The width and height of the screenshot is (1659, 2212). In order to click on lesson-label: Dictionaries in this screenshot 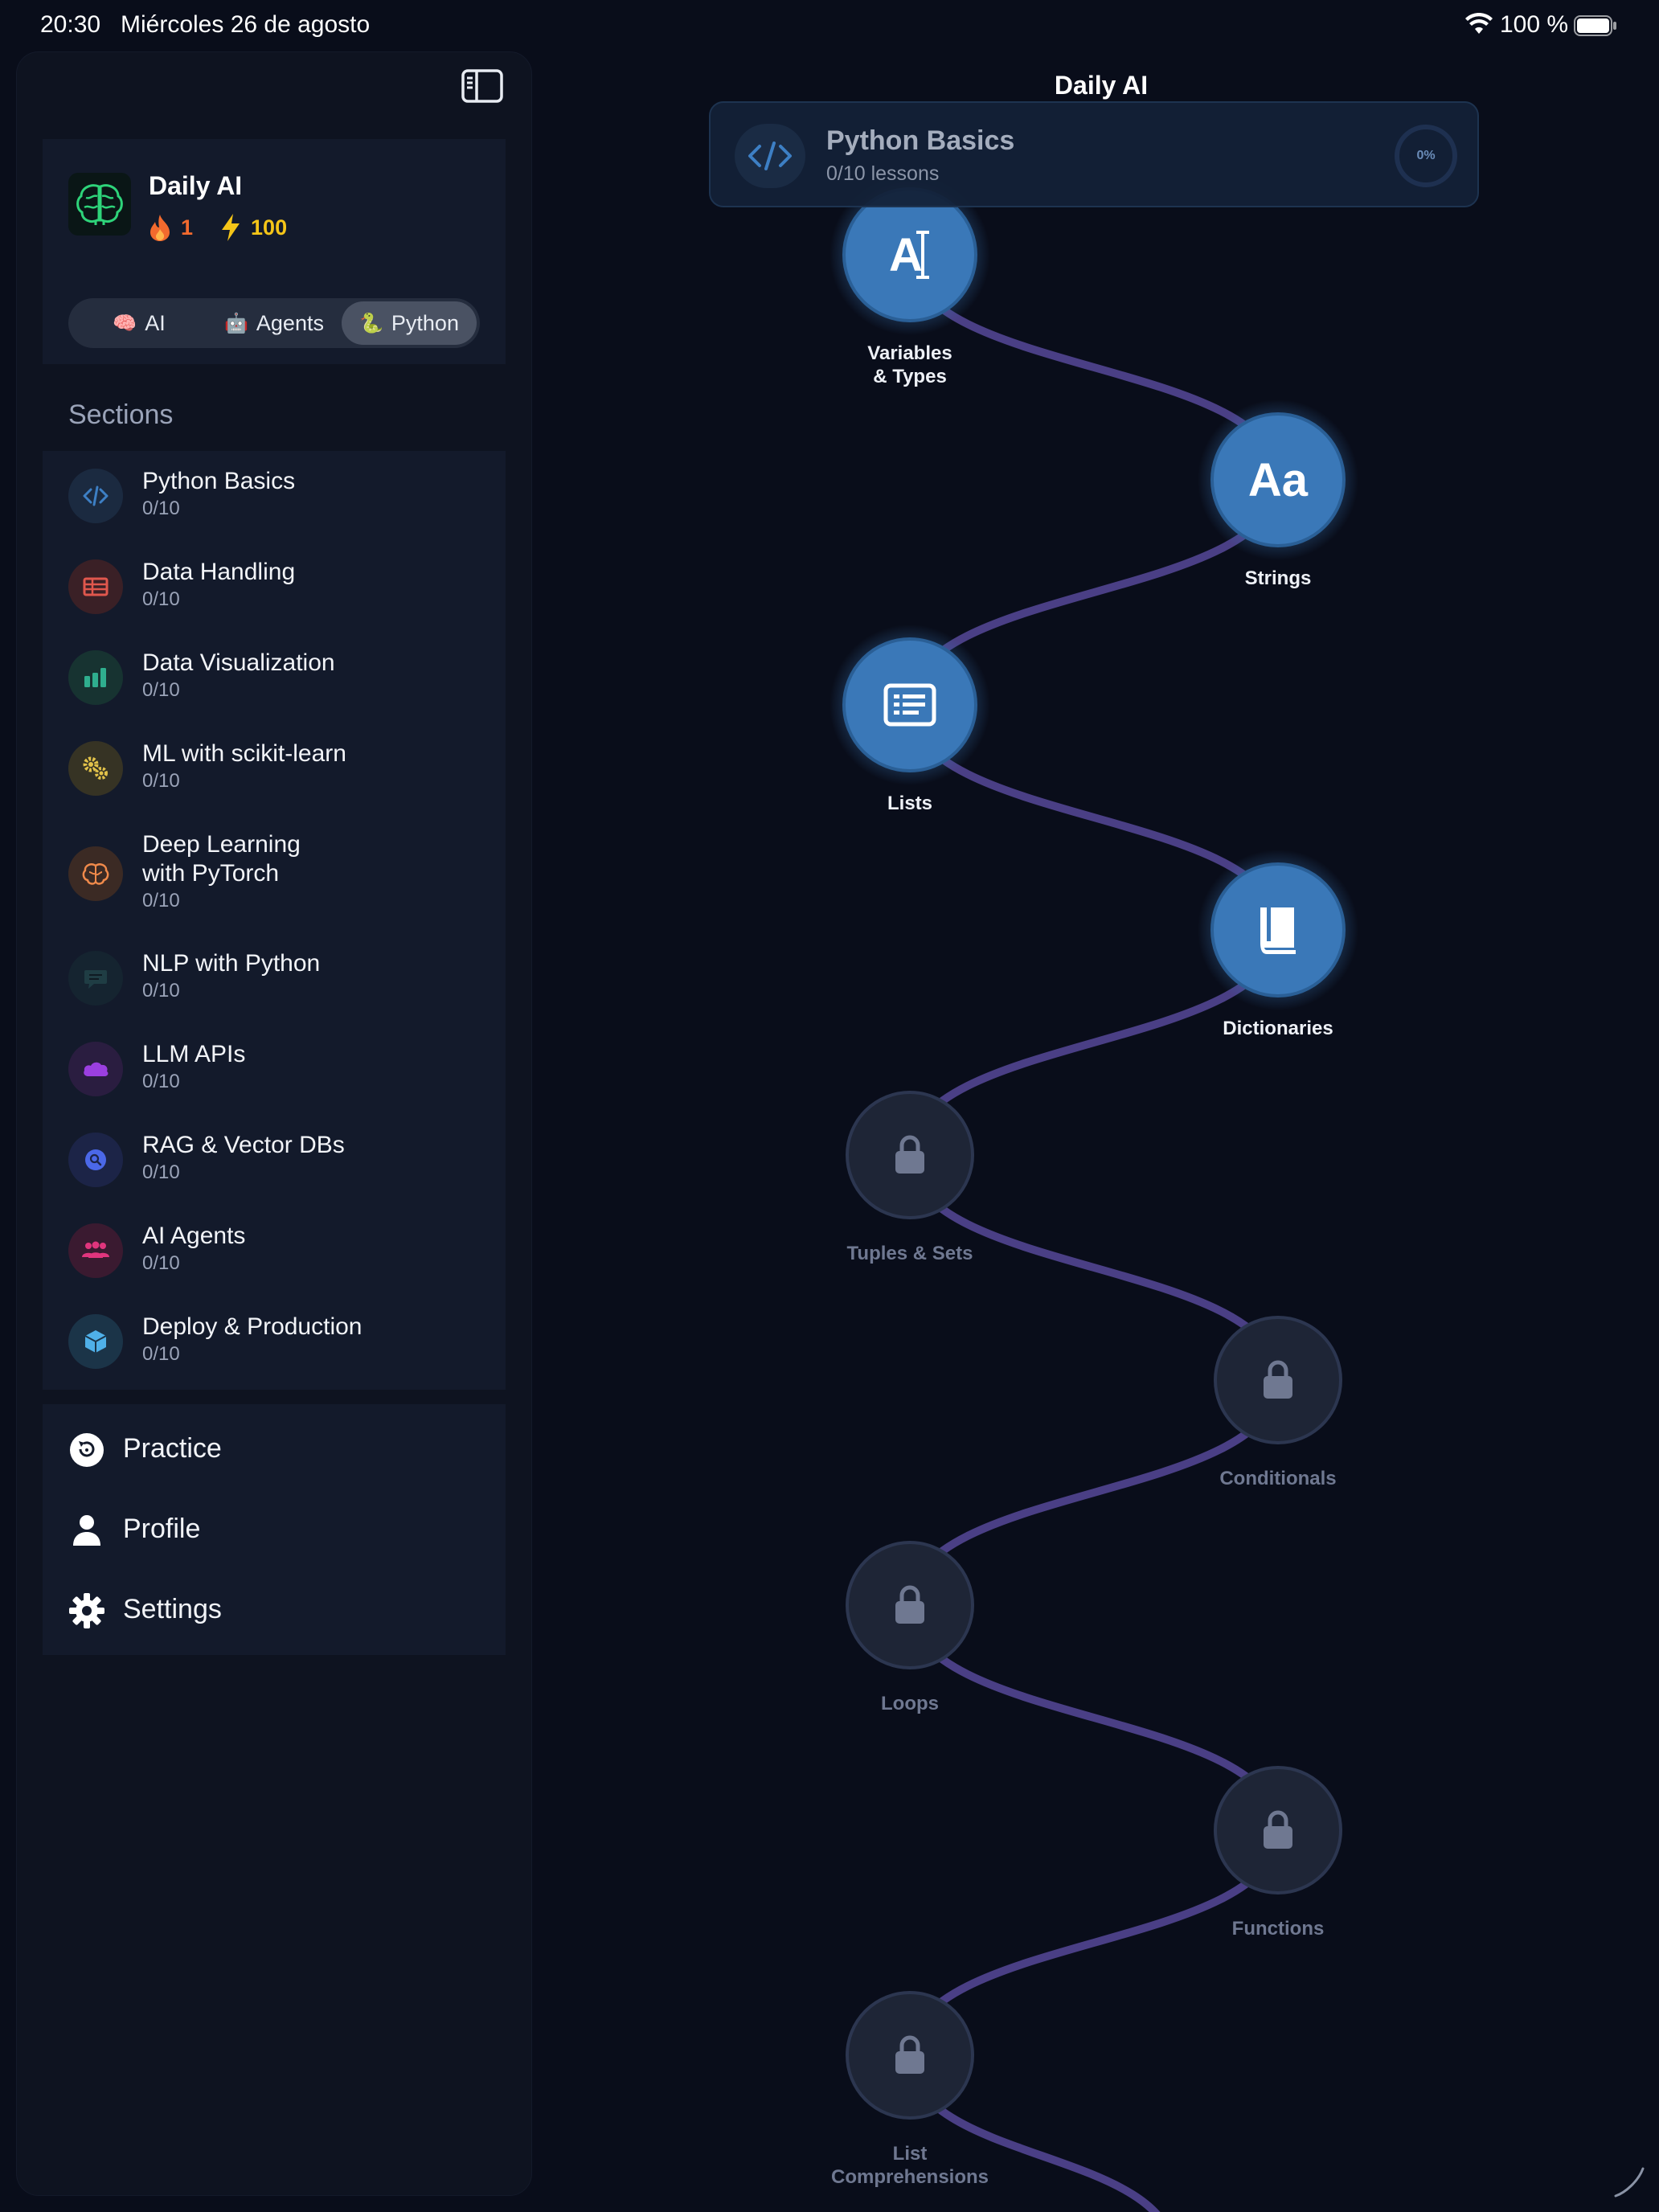, I will do `click(1278, 1028)`.